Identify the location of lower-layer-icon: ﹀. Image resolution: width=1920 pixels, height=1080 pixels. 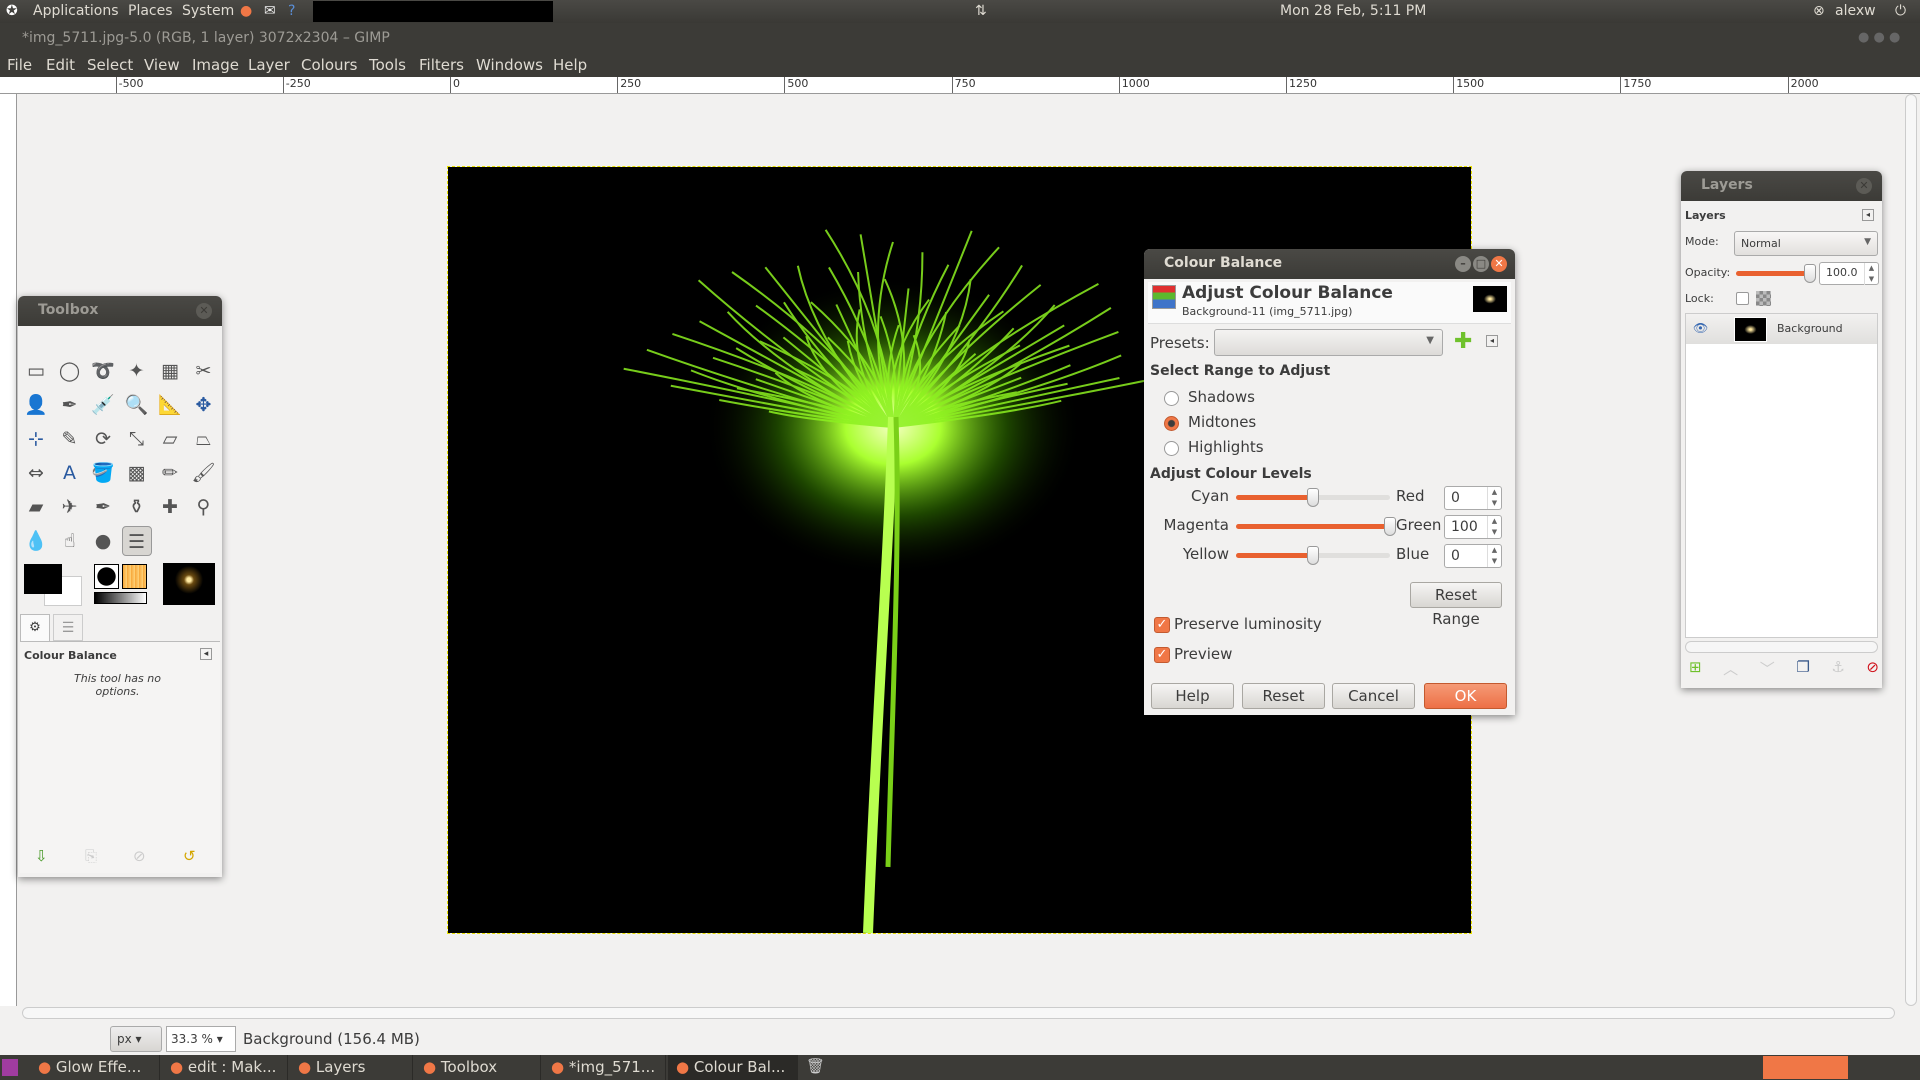
(1767, 668).